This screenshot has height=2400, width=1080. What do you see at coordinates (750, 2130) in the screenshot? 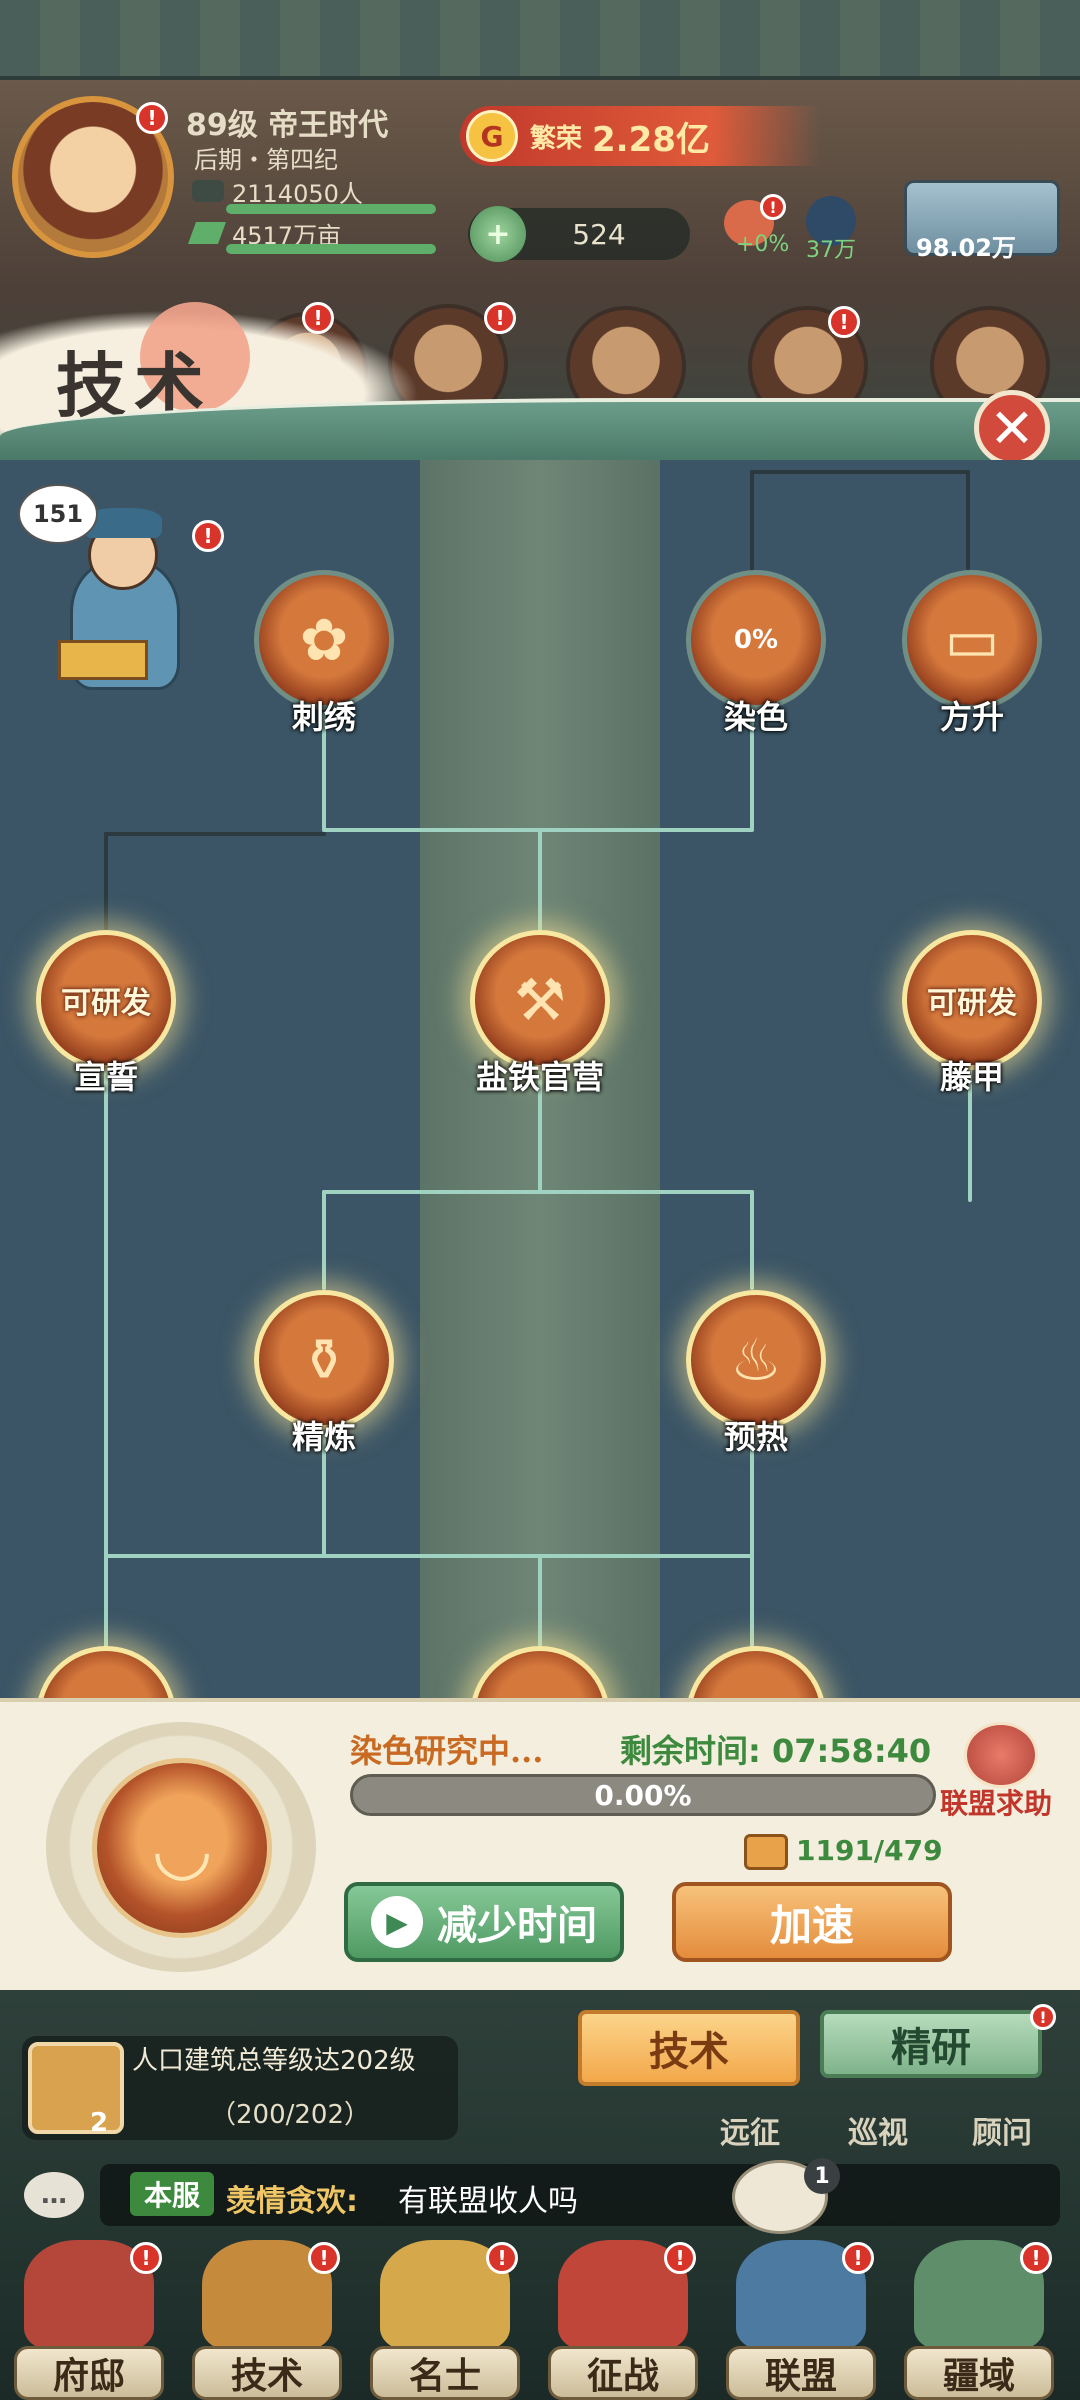
I see `expedition-button: 远征` at bounding box center [750, 2130].